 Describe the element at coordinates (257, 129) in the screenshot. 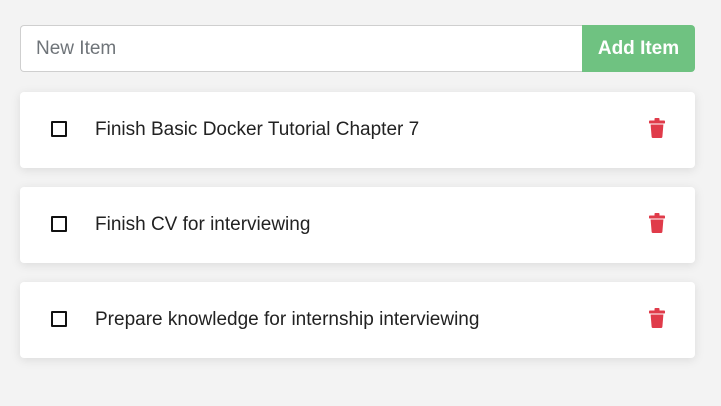

I see `todo-text: Finish Basic Docker Tutorial Chapter 7` at that location.